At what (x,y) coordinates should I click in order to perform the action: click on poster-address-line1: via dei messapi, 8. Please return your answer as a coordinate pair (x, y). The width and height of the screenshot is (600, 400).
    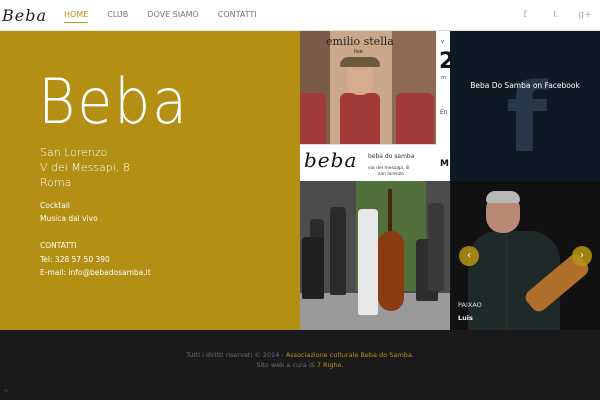
    Looking at the image, I should click on (388, 168).